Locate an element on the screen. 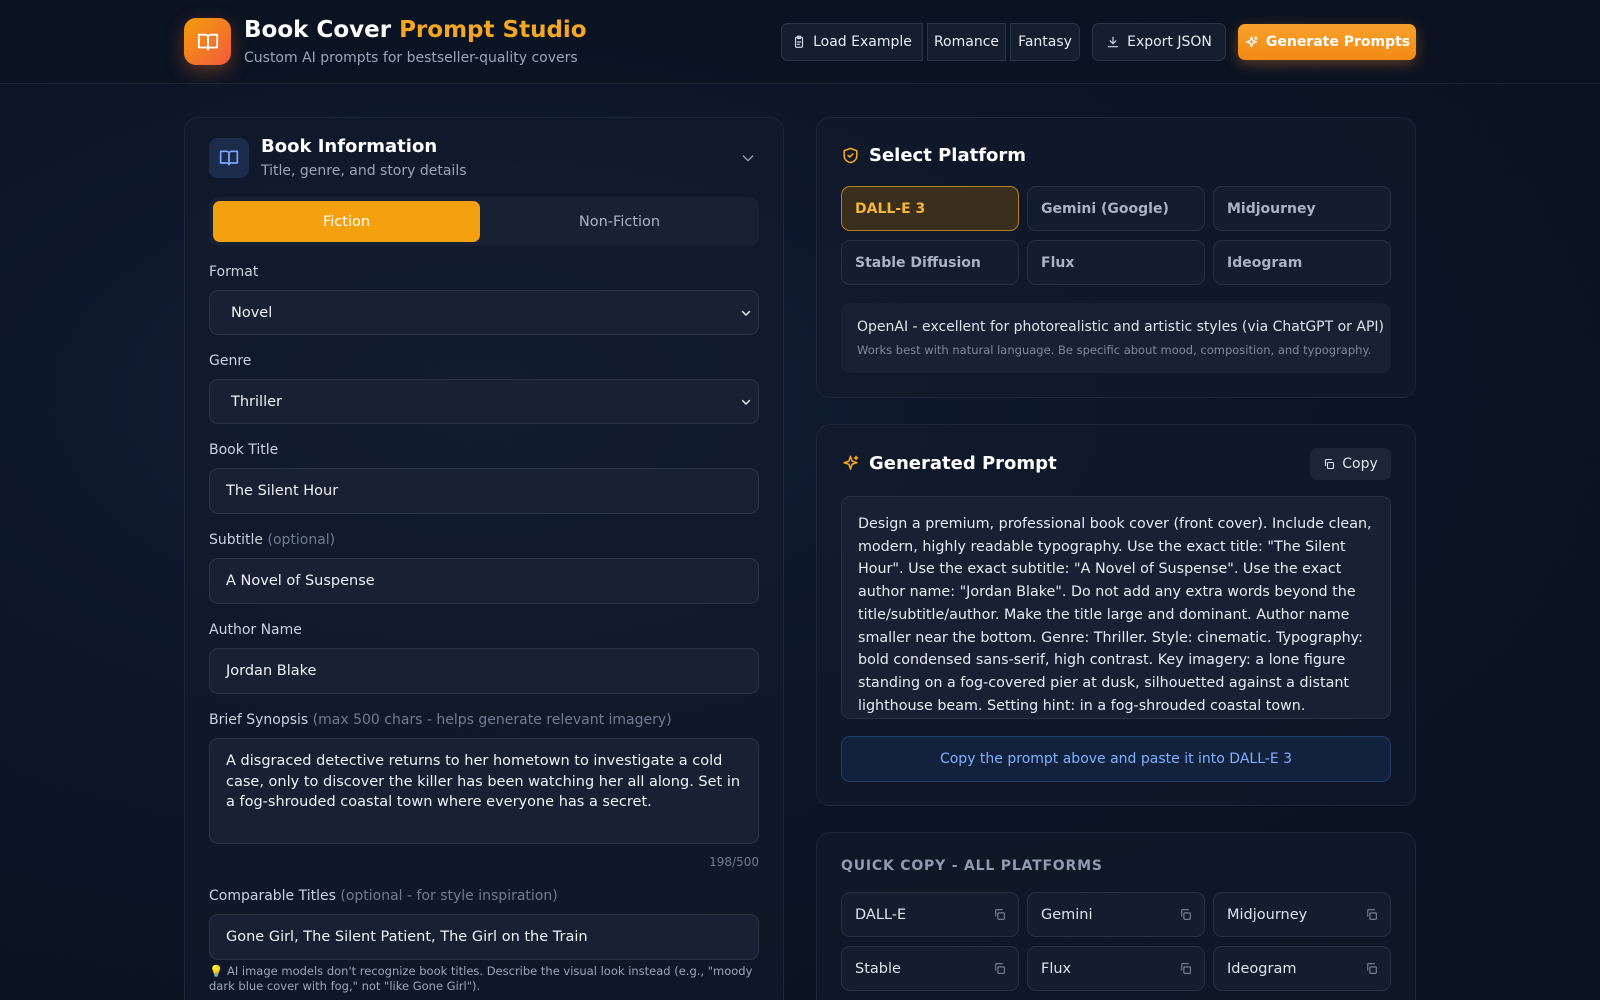 This screenshot has height=1000, width=1600. load-example-label: Load Example is located at coordinates (862, 42).